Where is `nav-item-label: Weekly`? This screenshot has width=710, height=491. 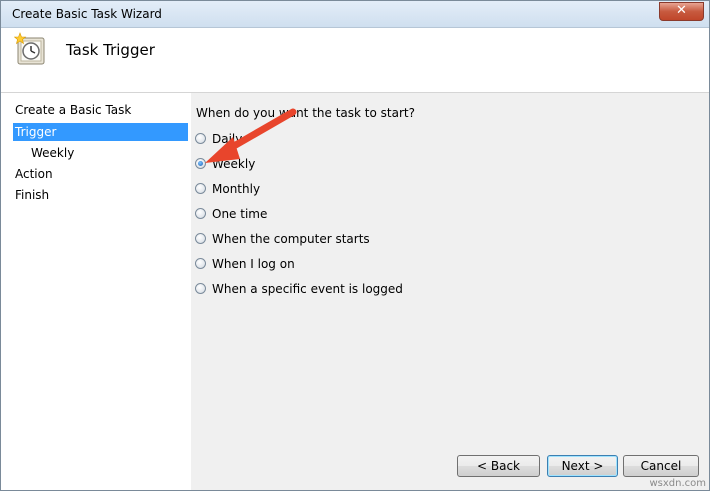 nav-item-label: Weekly is located at coordinates (53, 153).